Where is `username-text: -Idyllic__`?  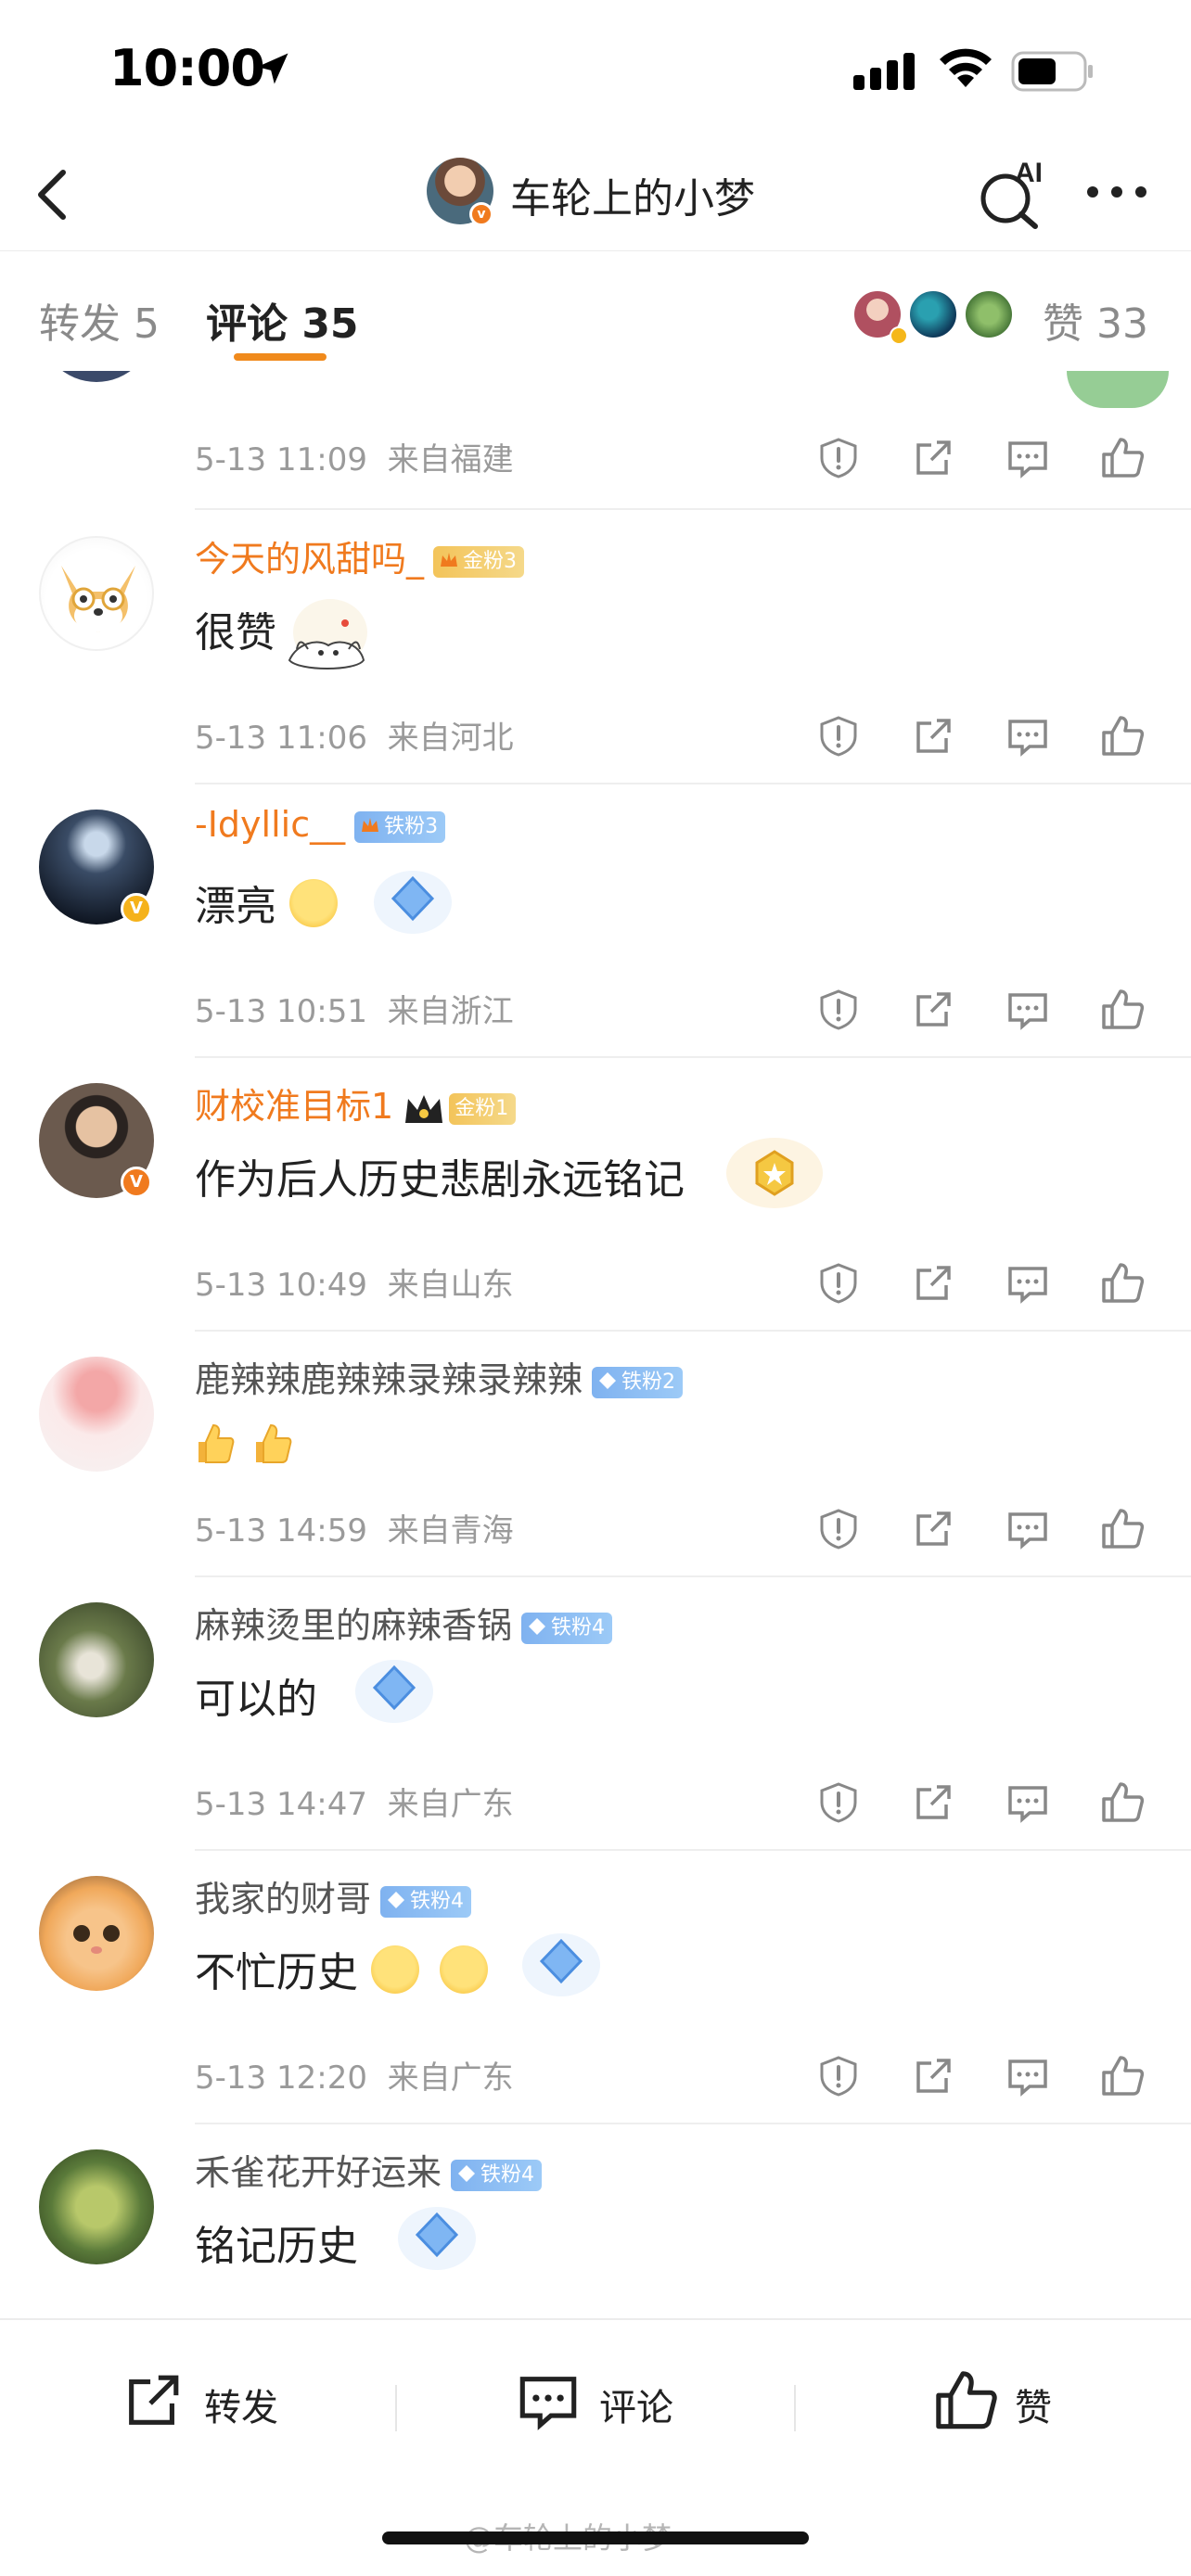
username-text: -Idyllic__ is located at coordinates (270, 824).